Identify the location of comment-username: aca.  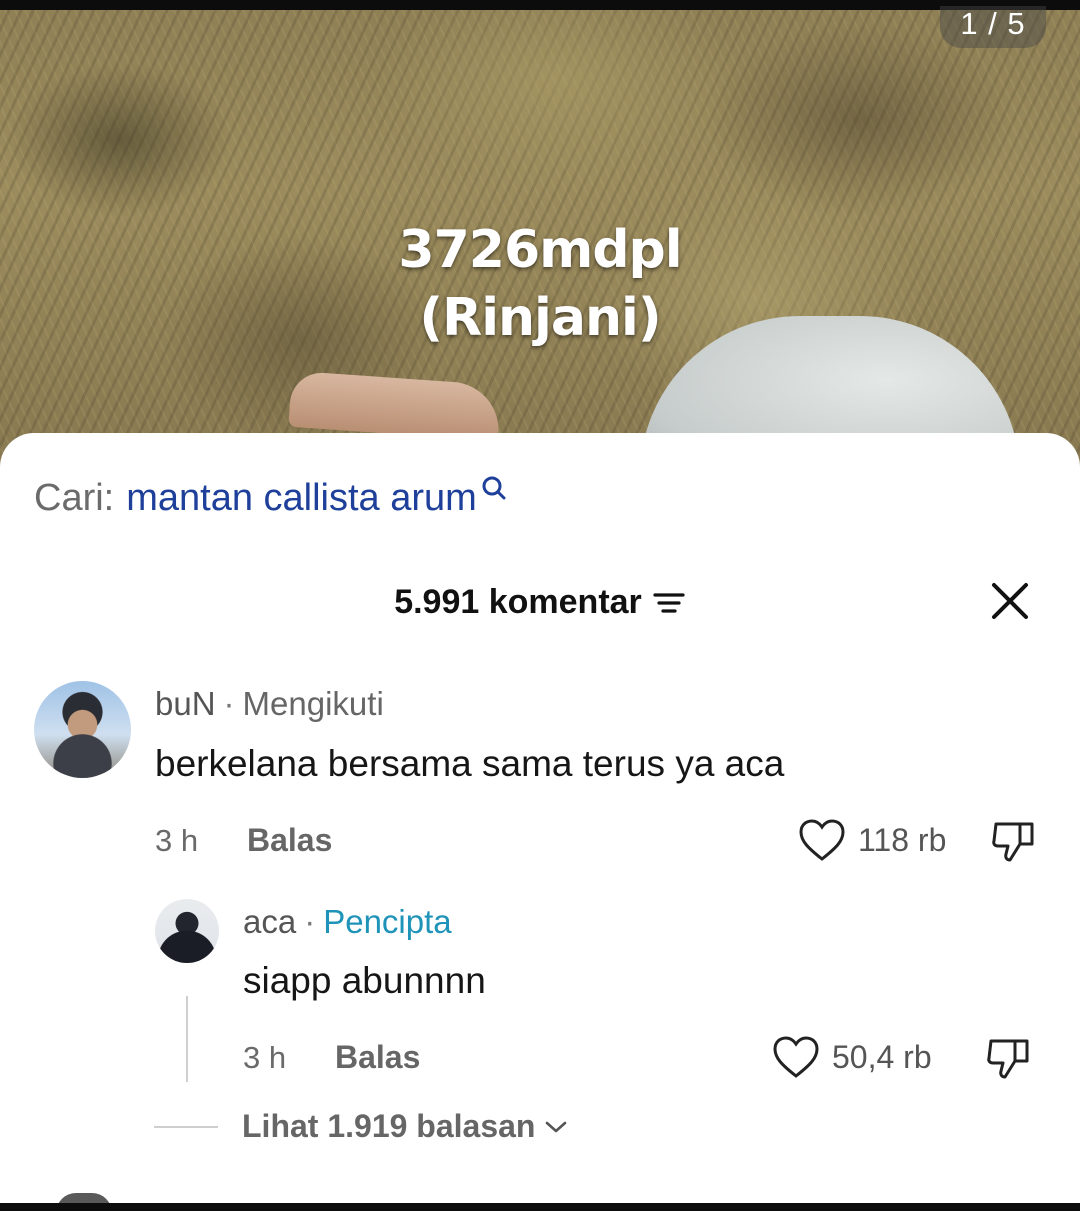
(269, 921).